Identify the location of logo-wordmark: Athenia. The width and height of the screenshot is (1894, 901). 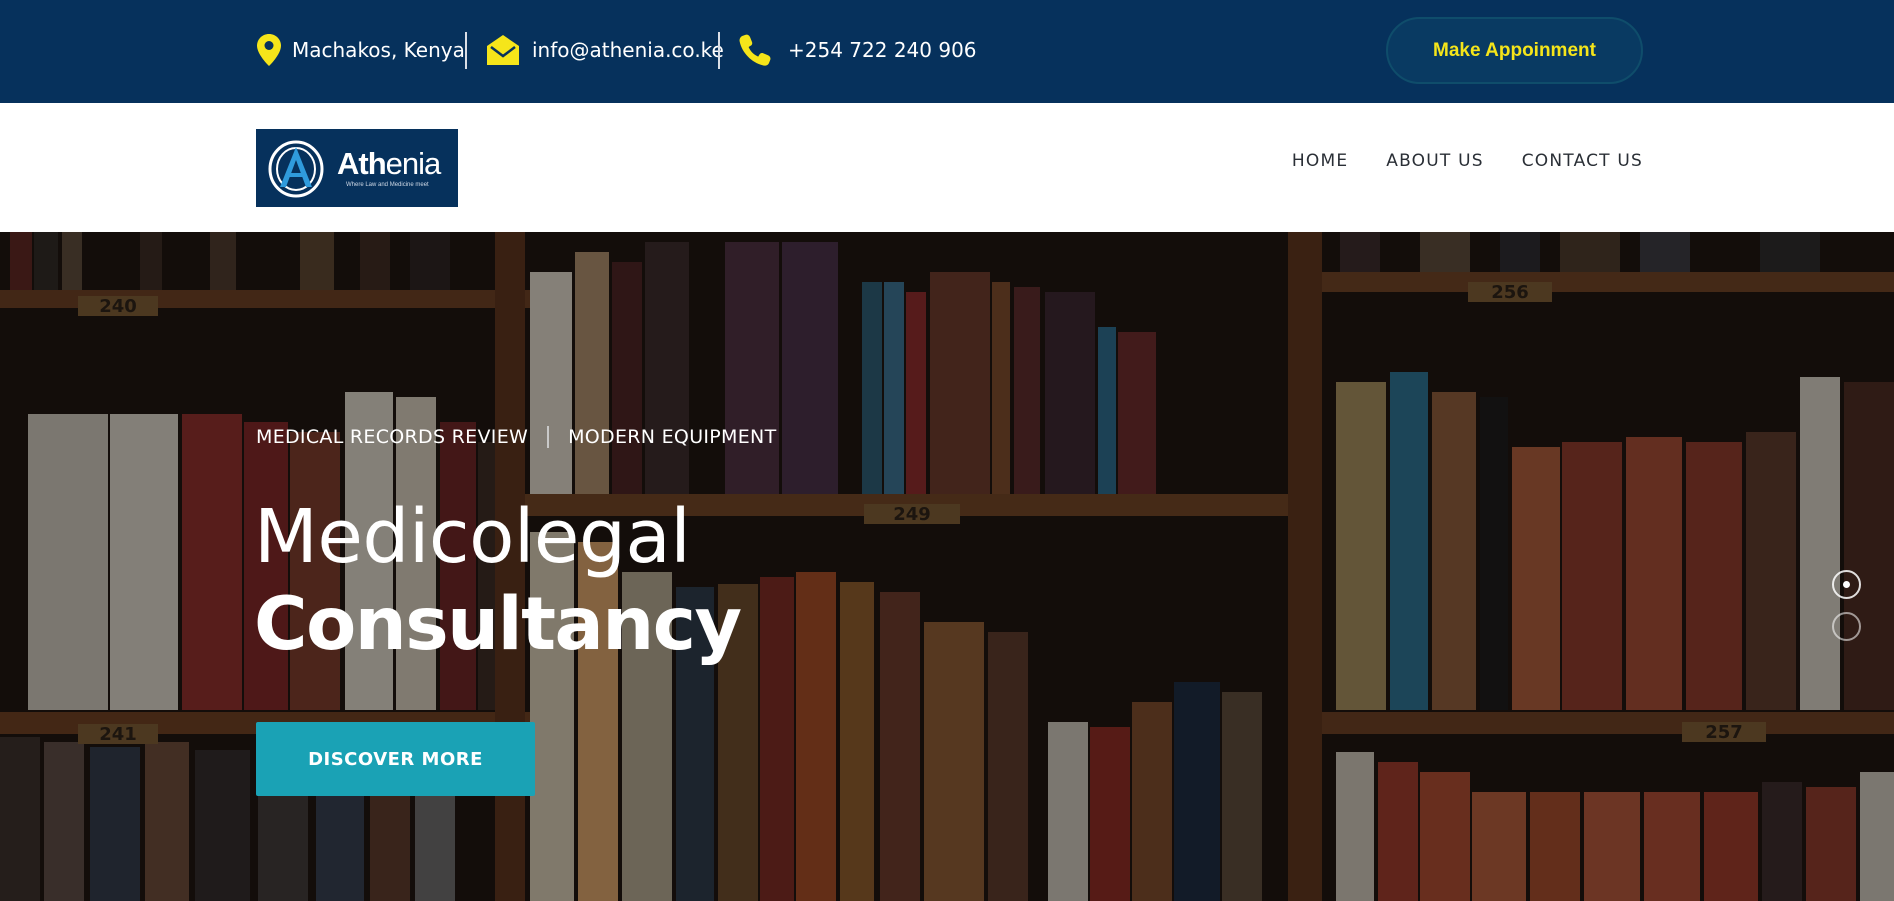
(389, 163).